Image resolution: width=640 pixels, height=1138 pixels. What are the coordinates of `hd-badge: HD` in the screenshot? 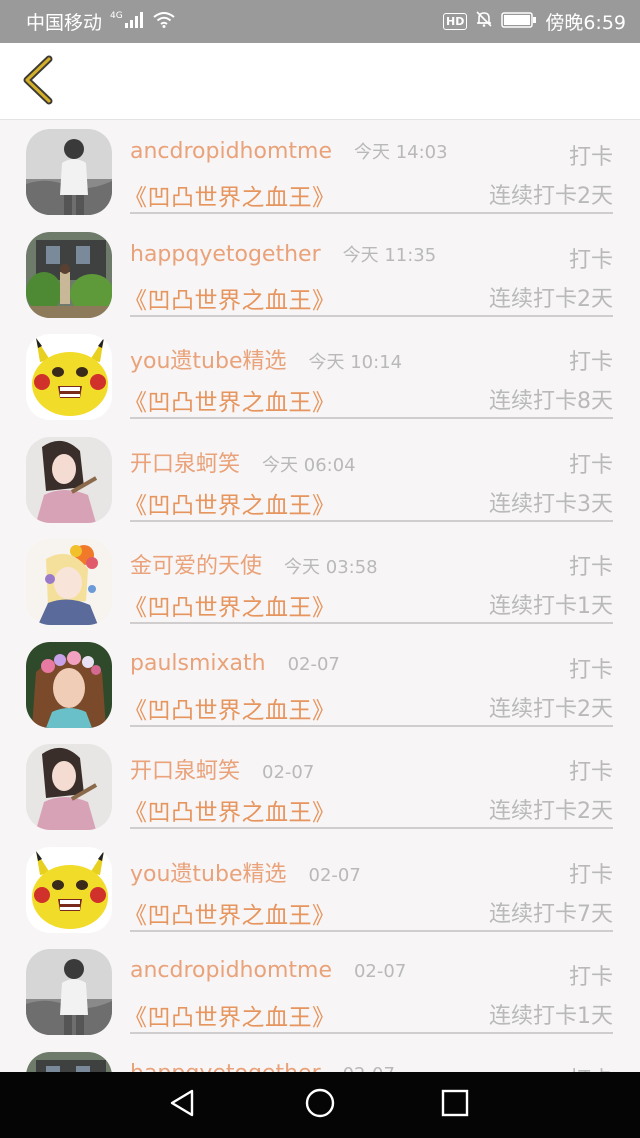 It's located at (455, 21).